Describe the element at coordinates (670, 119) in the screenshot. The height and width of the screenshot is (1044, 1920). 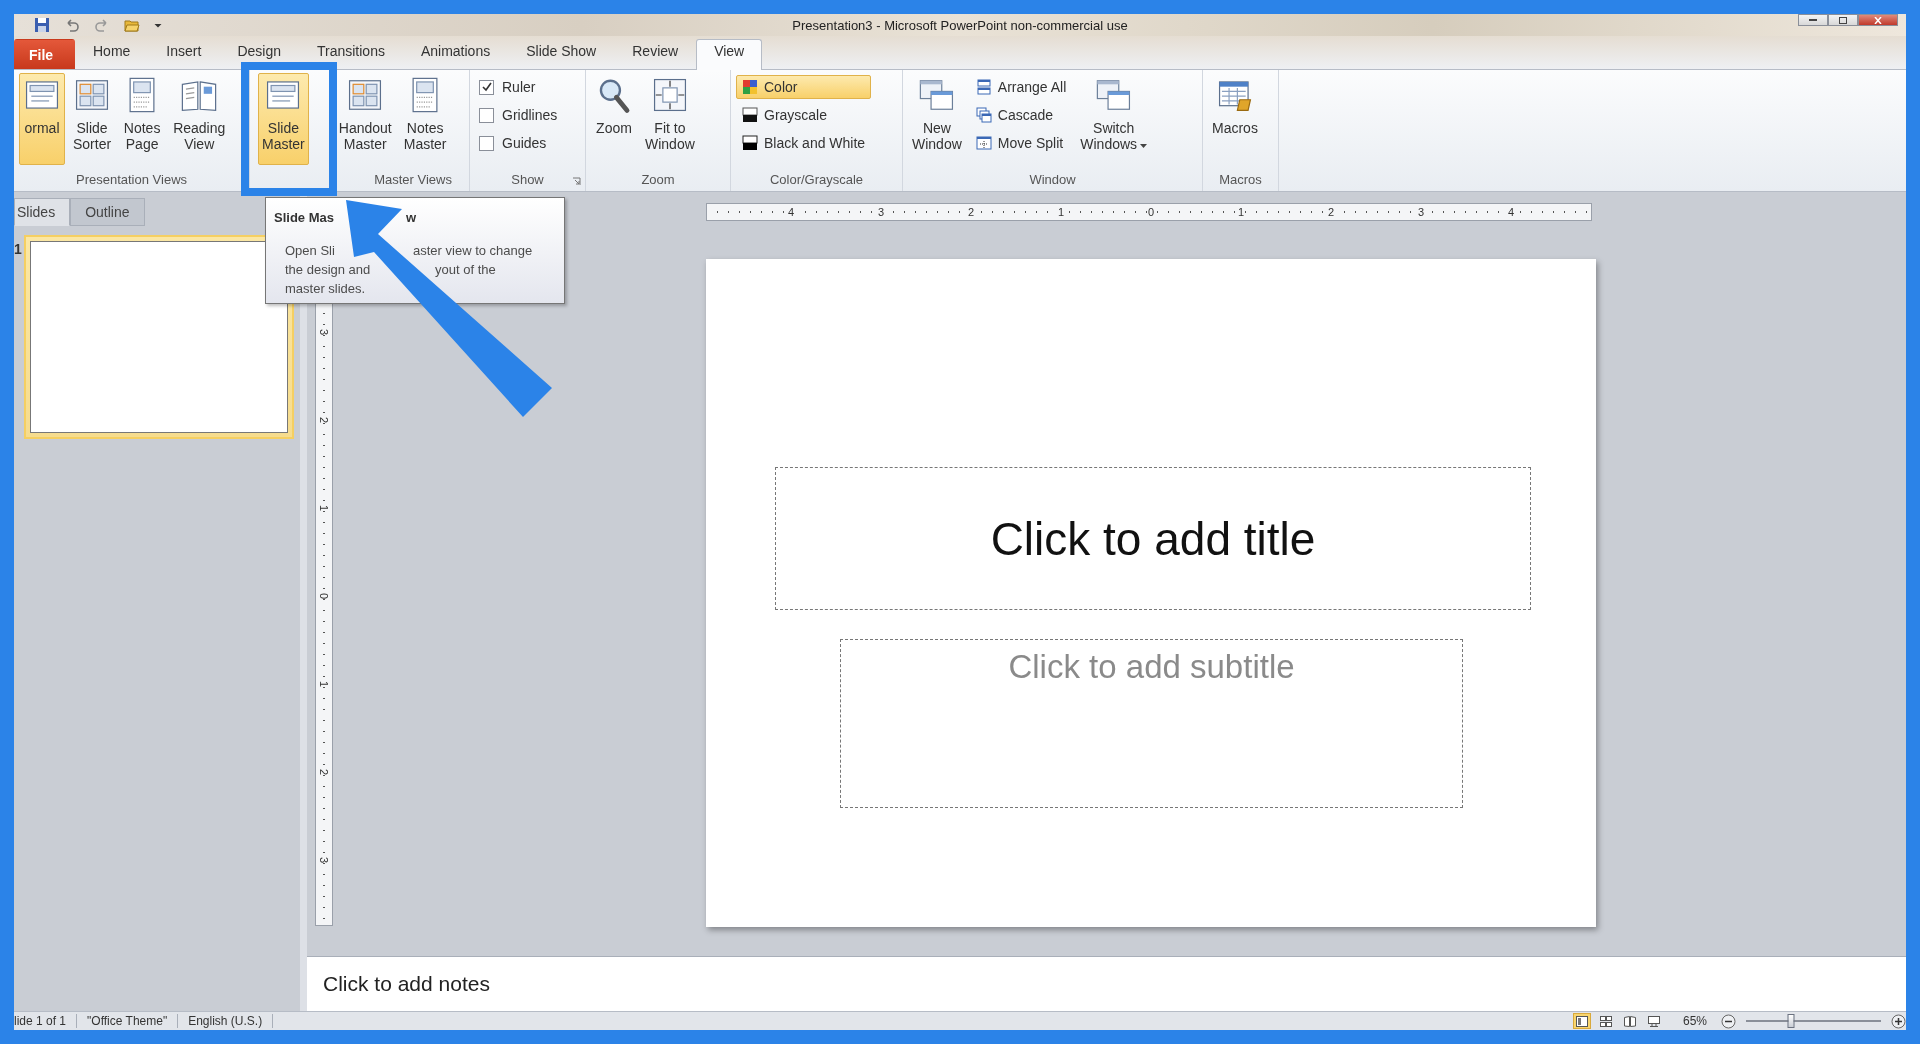
I see `ribbon-button: Fit to Window` at that location.